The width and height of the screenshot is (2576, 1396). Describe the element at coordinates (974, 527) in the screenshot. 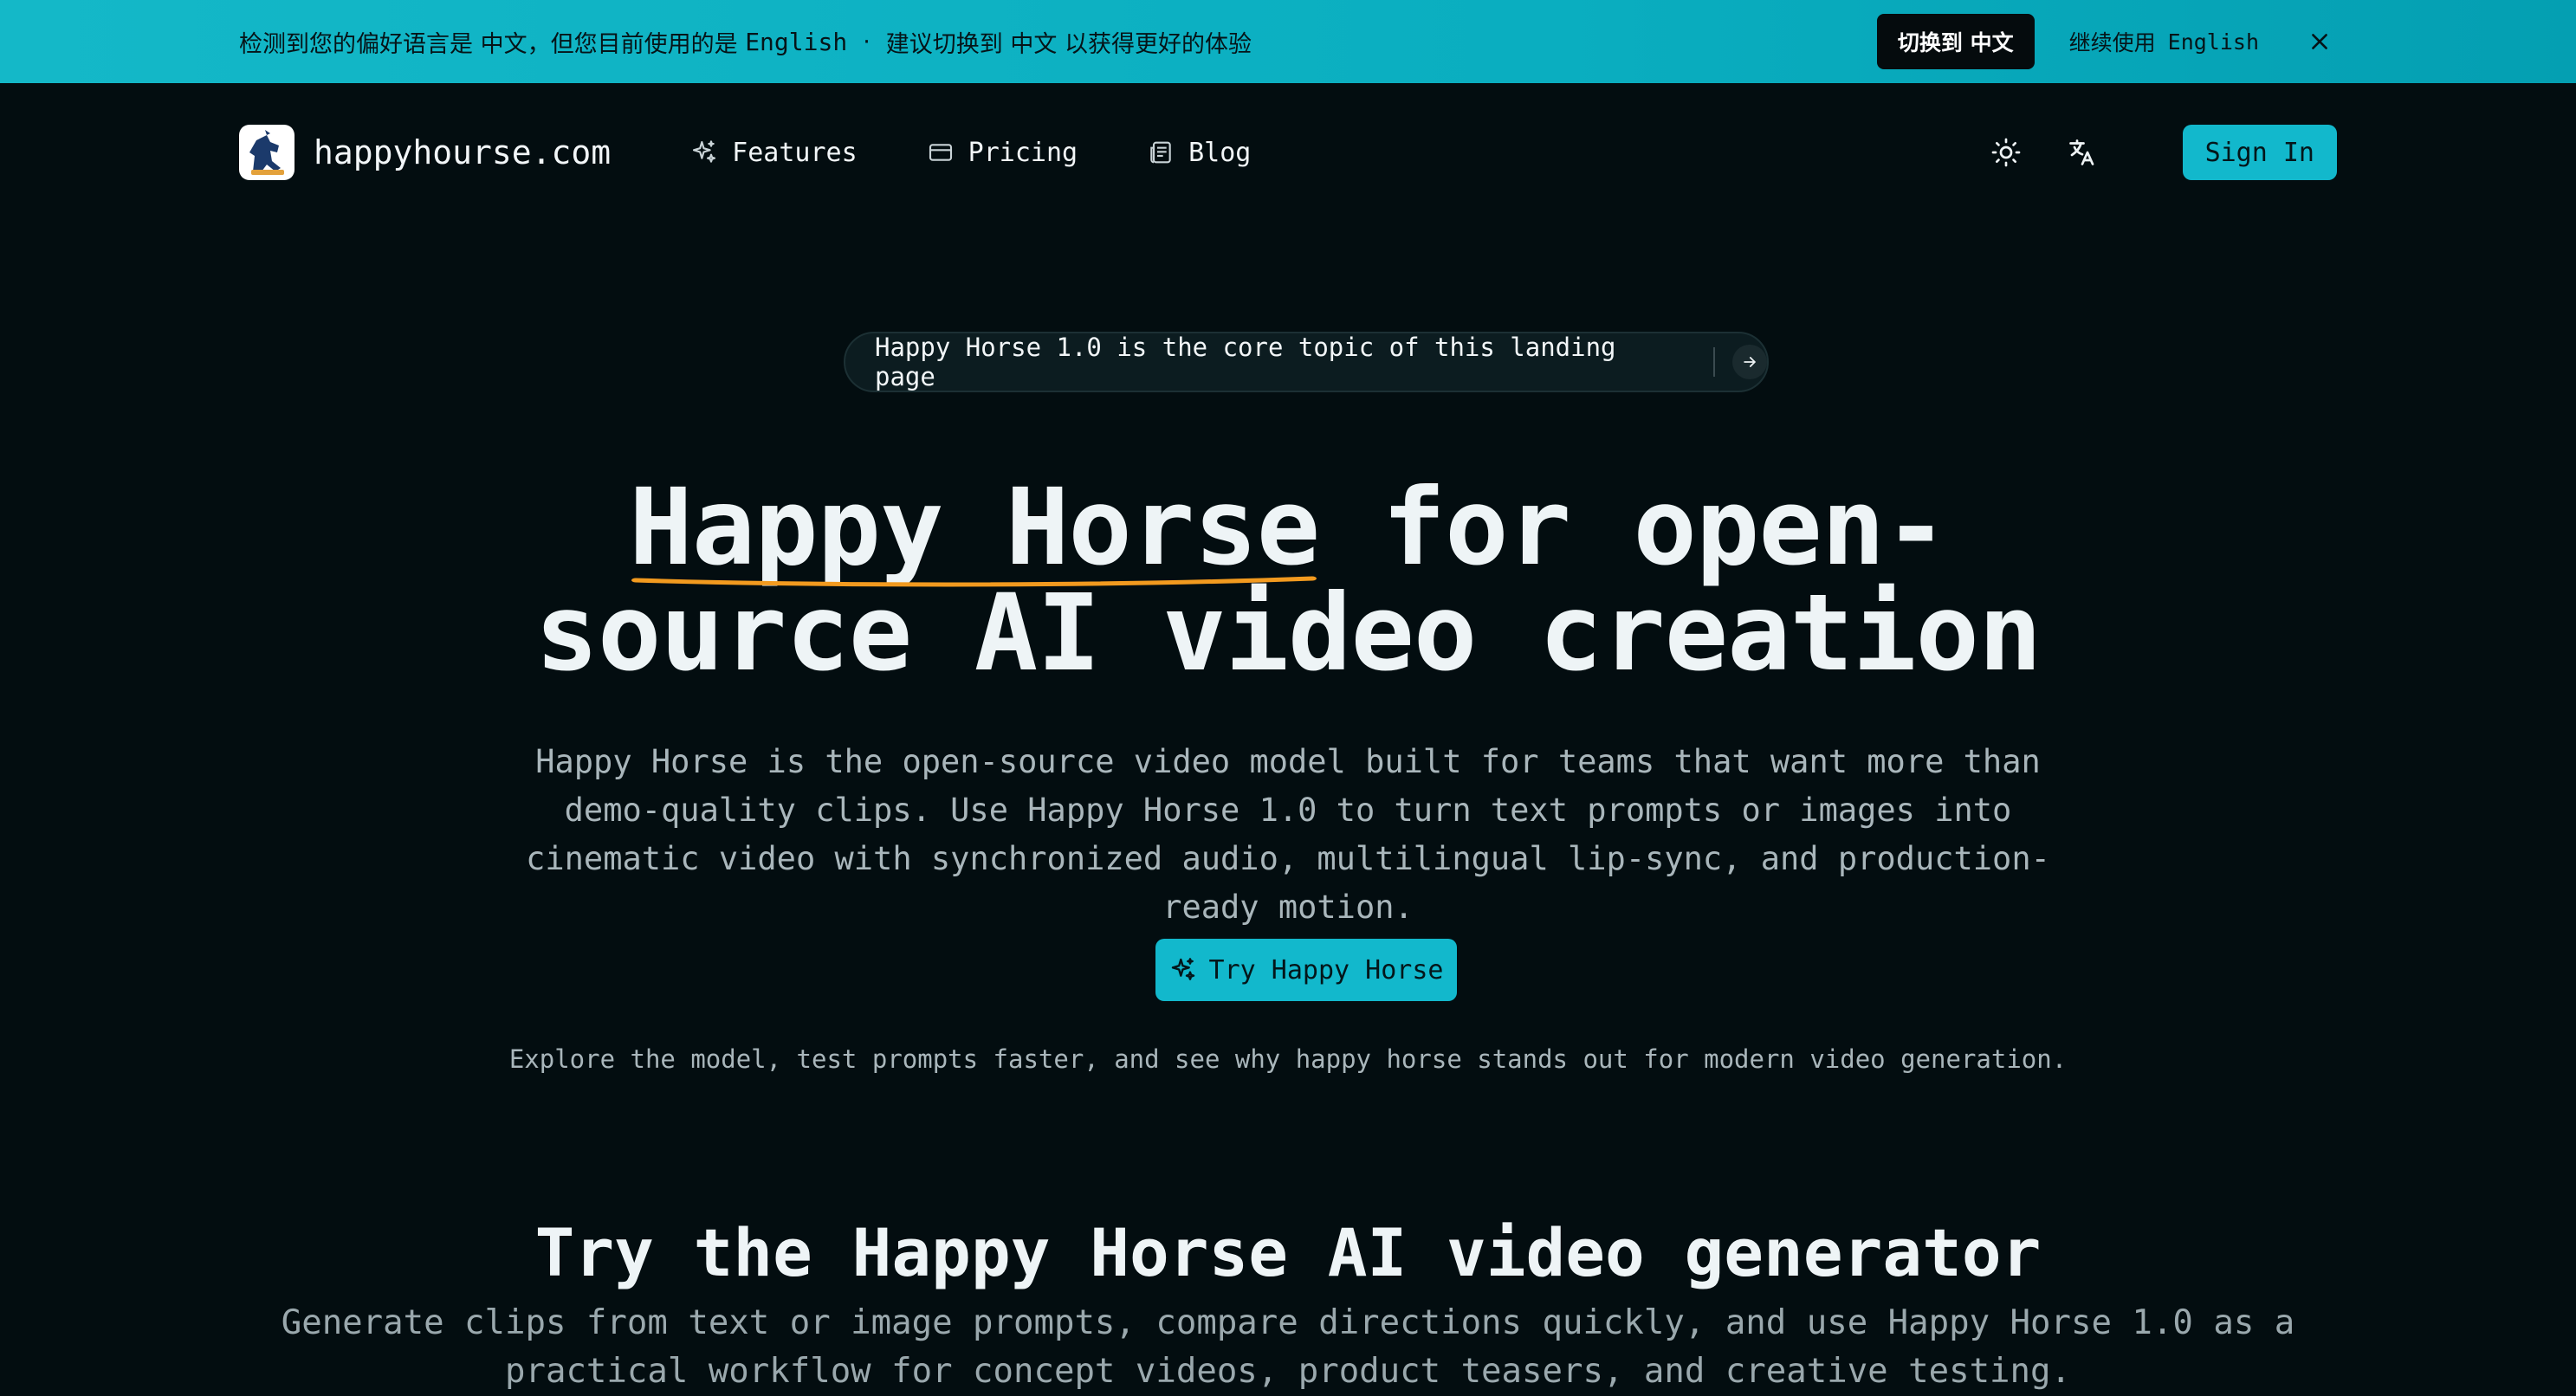

I see `hero-title-highlight: Happy Horse` at that location.